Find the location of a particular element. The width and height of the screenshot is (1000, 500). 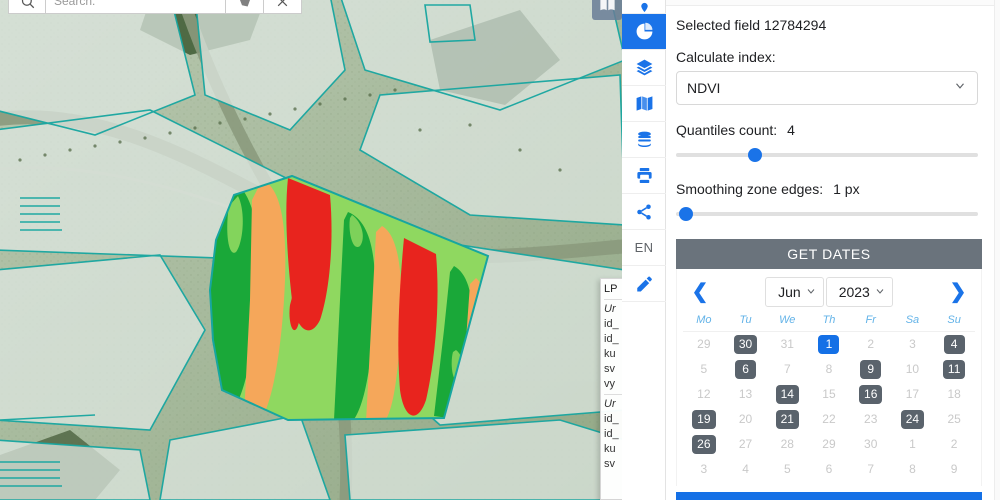

calendar-day: 10 is located at coordinates (912, 369).